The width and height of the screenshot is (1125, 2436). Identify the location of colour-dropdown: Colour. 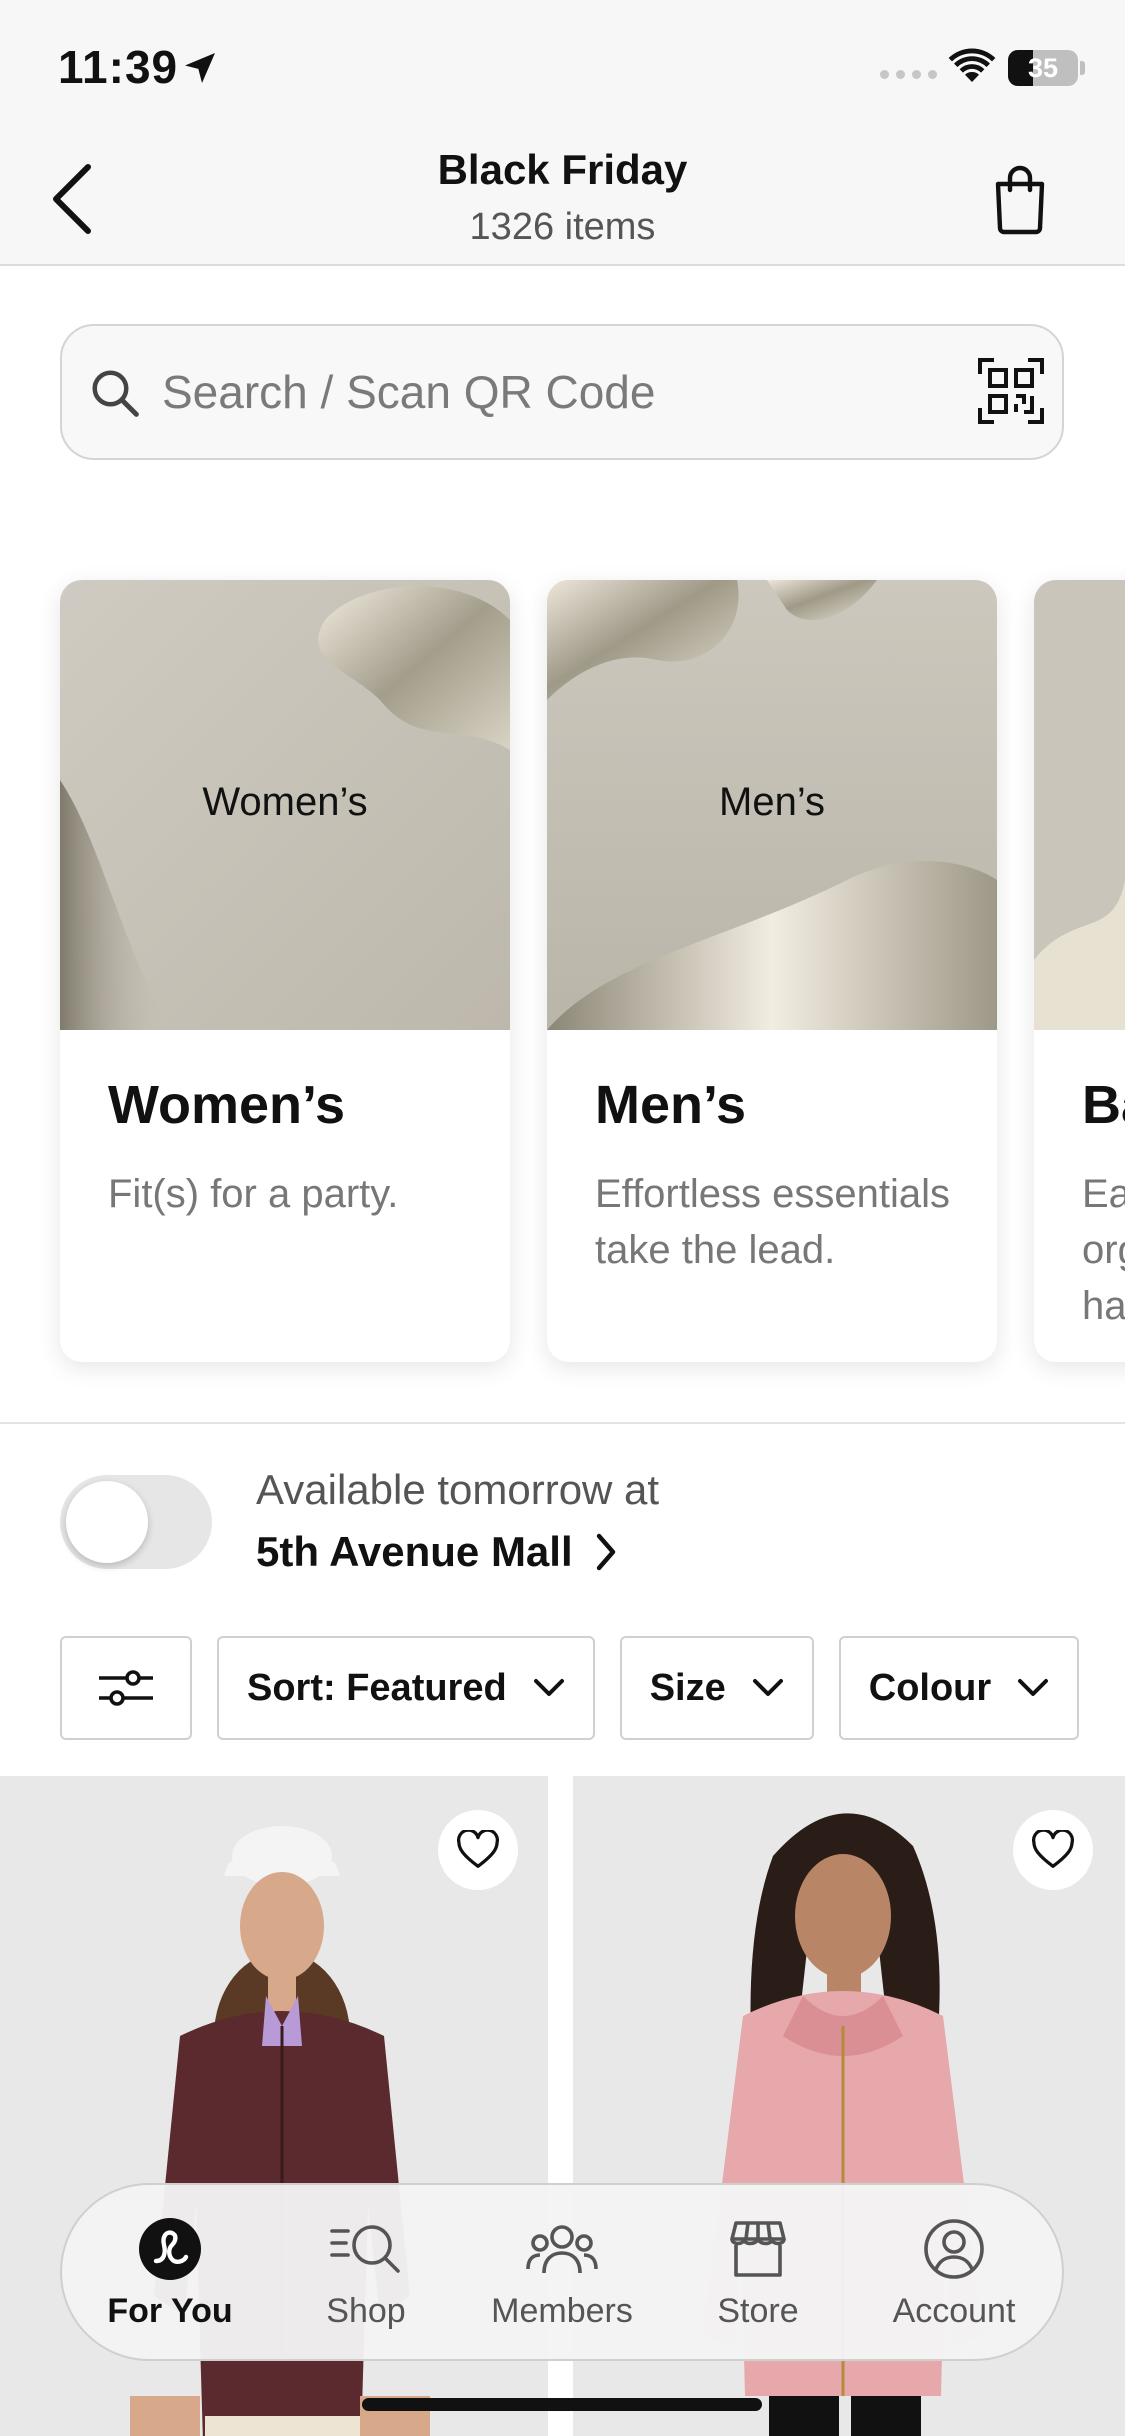
(959, 1688).